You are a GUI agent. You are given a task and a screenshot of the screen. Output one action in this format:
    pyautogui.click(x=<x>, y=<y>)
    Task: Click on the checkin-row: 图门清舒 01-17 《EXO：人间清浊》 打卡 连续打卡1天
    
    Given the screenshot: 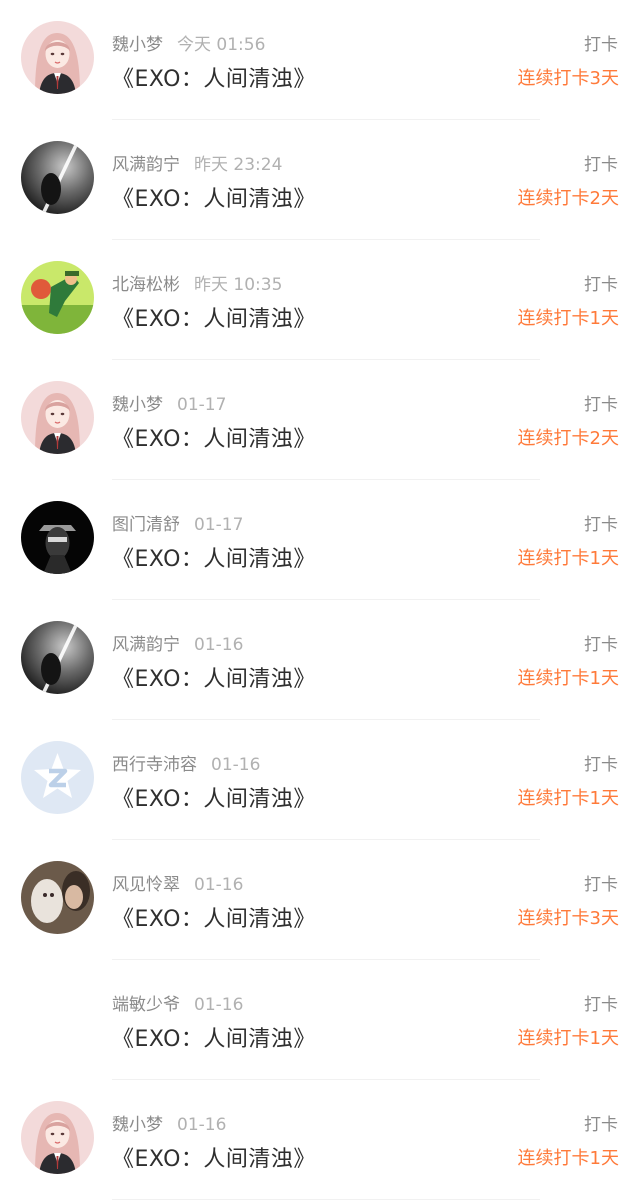 What is the action you would take?
    pyautogui.click(x=320, y=540)
    